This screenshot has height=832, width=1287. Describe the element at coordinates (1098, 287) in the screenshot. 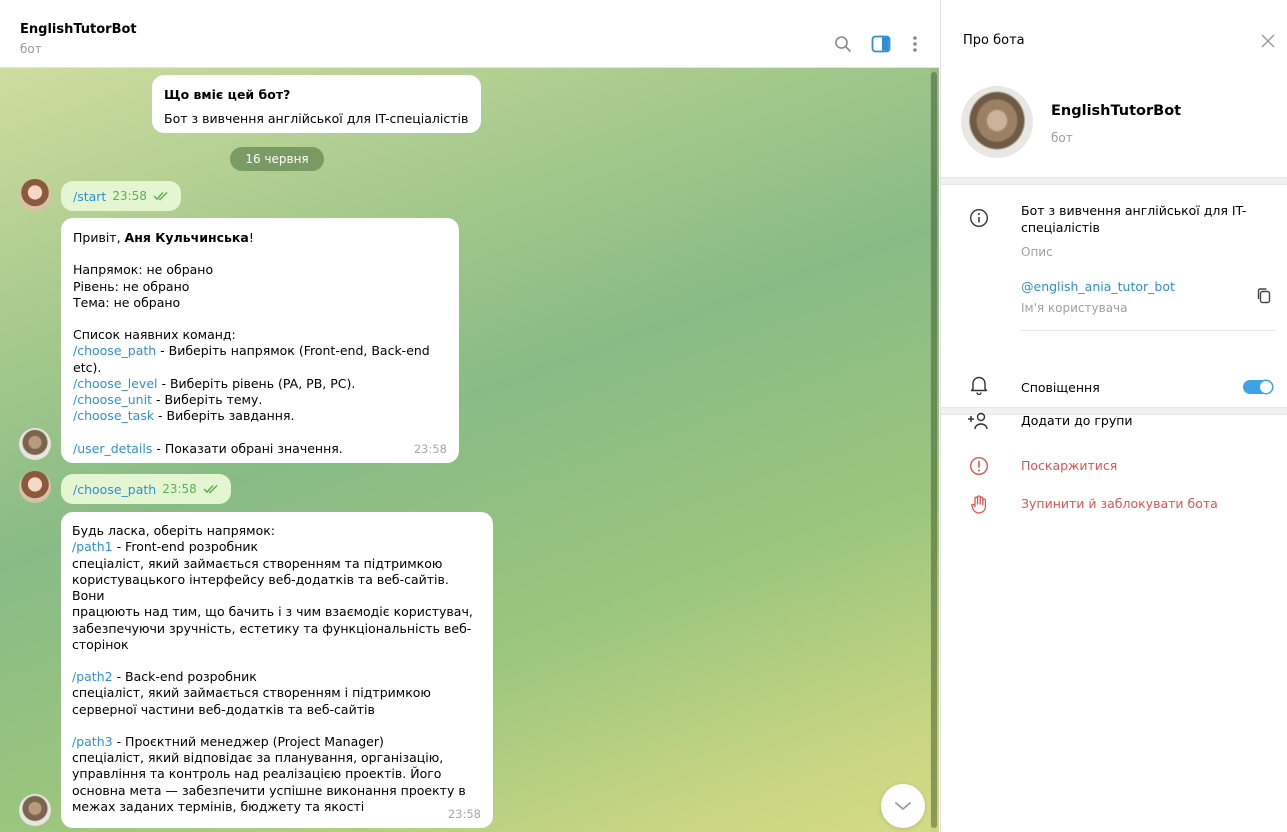

I see `bot-username: @english_ania_tutor_bot` at that location.